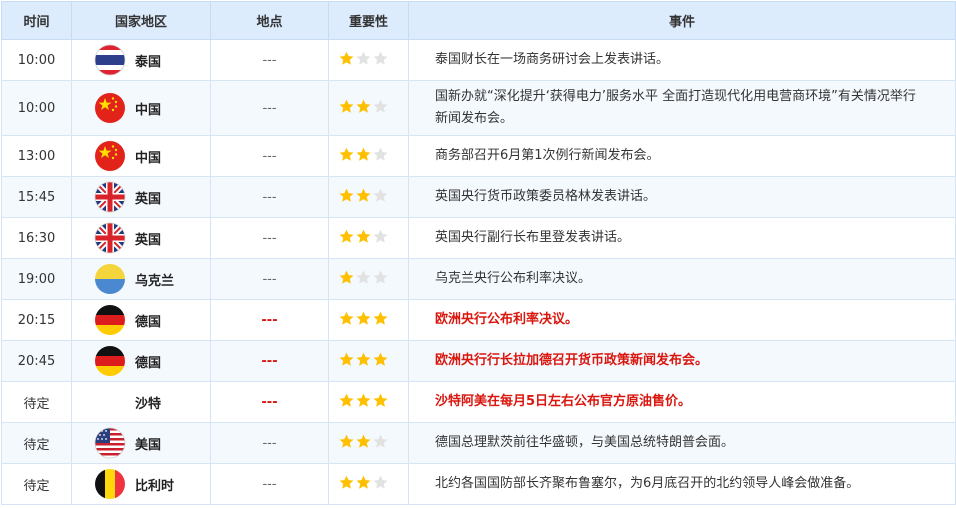 Image resolution: width=956 pixels, height=508 pixels. What do you see at coordinates (682, 279) in the screenshot?
I see `event-description: 乌克兰央行公布利率决议。` at bounding box center [682, 279].